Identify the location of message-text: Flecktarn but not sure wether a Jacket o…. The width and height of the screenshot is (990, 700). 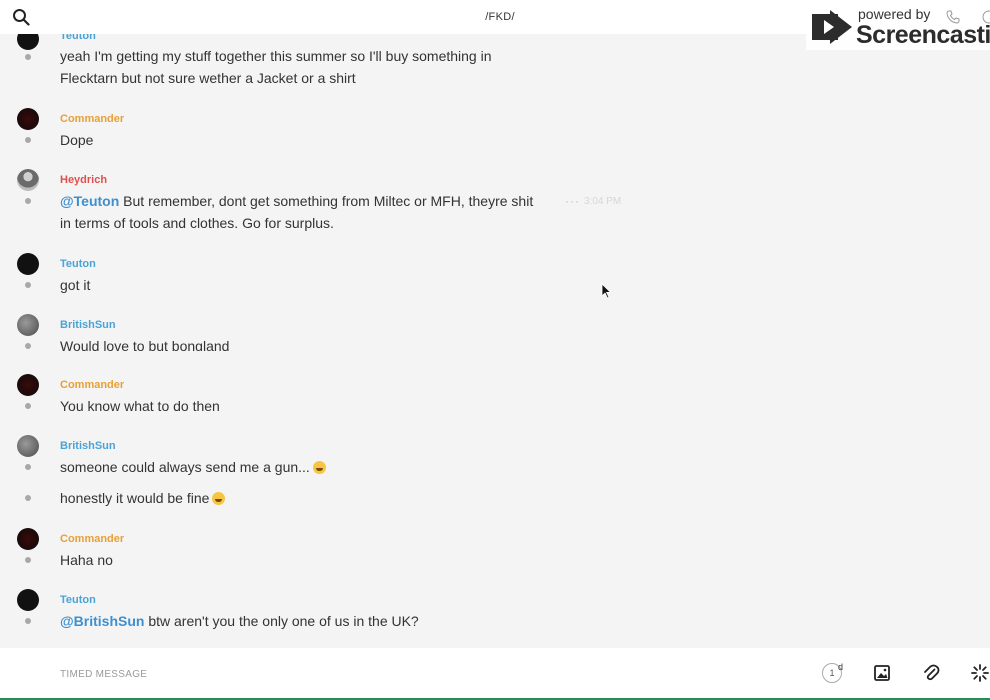
(208, 78).